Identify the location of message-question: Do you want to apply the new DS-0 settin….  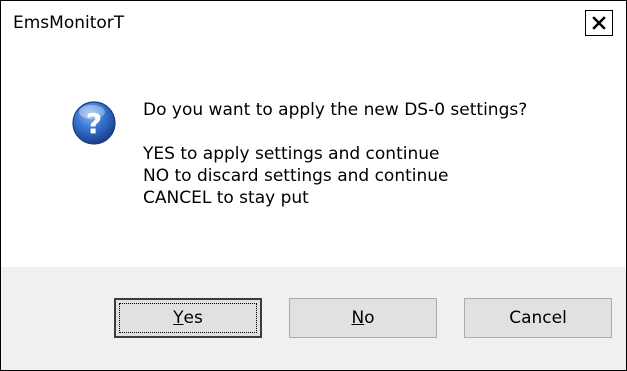
(335, 110).